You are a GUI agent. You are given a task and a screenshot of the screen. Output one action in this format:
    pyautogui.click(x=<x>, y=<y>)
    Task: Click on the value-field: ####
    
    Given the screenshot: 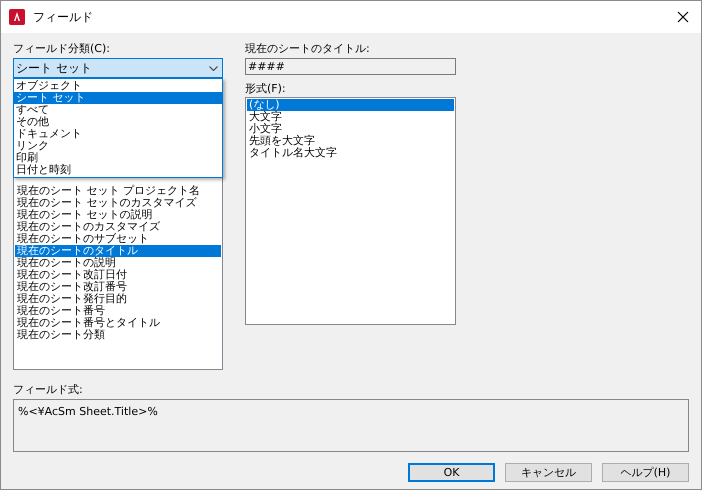 What is the action you would take?
    pyautogui.click(x=350, y=66)
    